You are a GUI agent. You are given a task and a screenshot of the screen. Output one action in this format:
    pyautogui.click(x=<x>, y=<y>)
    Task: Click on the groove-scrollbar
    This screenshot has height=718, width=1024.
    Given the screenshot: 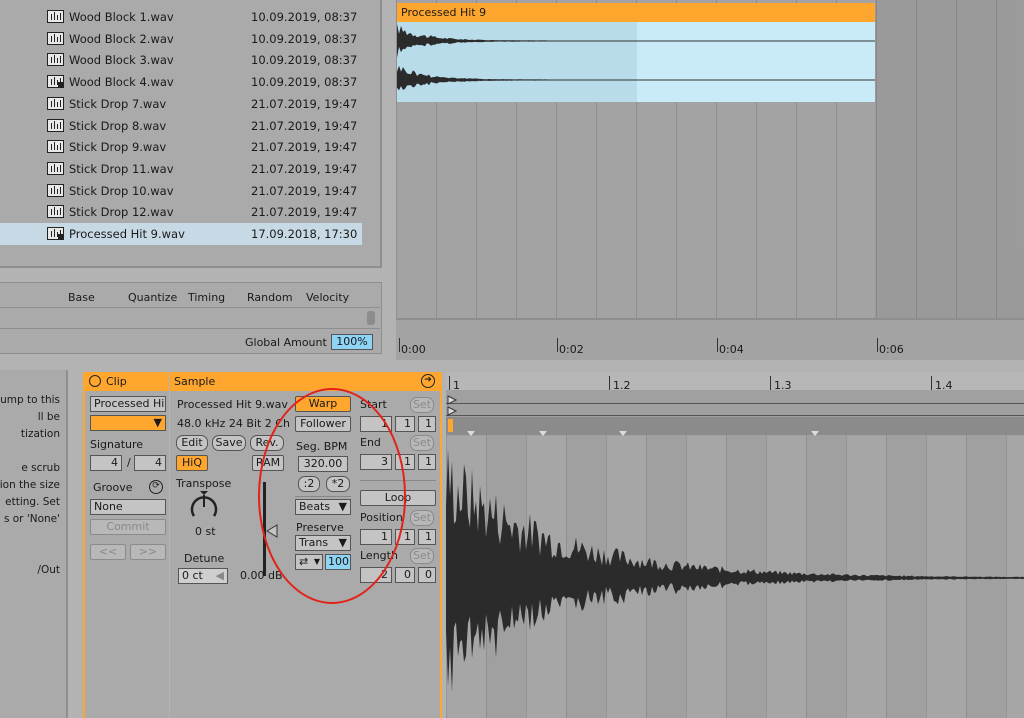 What is the action you would take?
    pyautogui.click(x=371, y=318)
    